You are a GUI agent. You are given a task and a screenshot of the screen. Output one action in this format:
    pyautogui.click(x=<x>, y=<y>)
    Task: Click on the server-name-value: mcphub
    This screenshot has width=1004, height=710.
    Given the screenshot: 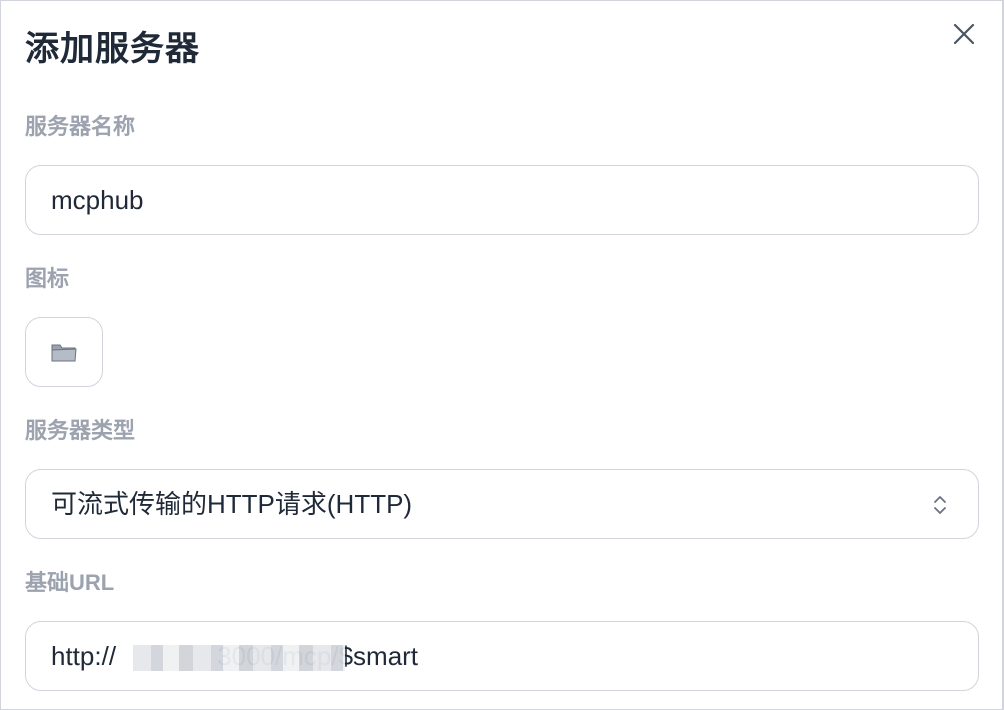 What is the action you would take?
    pyautogui.click(x=97, y=200)
    